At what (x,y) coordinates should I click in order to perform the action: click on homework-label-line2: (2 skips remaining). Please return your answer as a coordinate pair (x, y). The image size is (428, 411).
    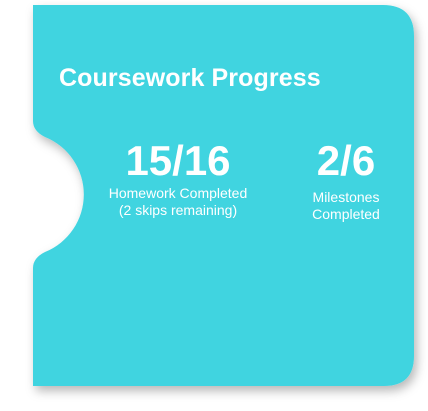
    Looking at the image, I should click on (178, 210).